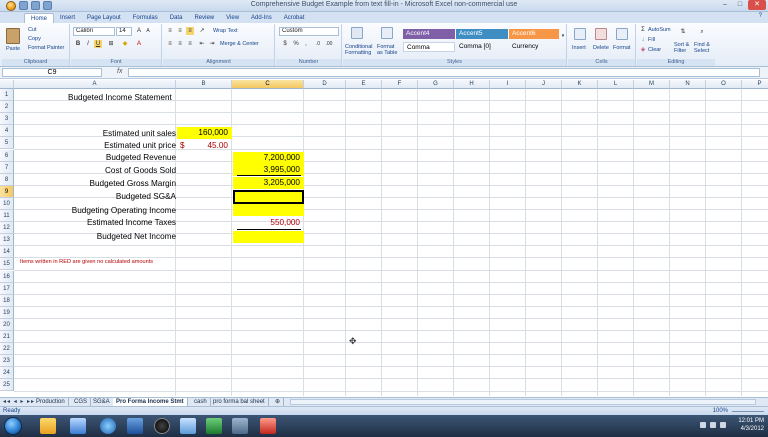 Image resolution: width=768 pixels, height=437 pixels. I want to click on cell-c8: 3,205,000, so click(268, 183).